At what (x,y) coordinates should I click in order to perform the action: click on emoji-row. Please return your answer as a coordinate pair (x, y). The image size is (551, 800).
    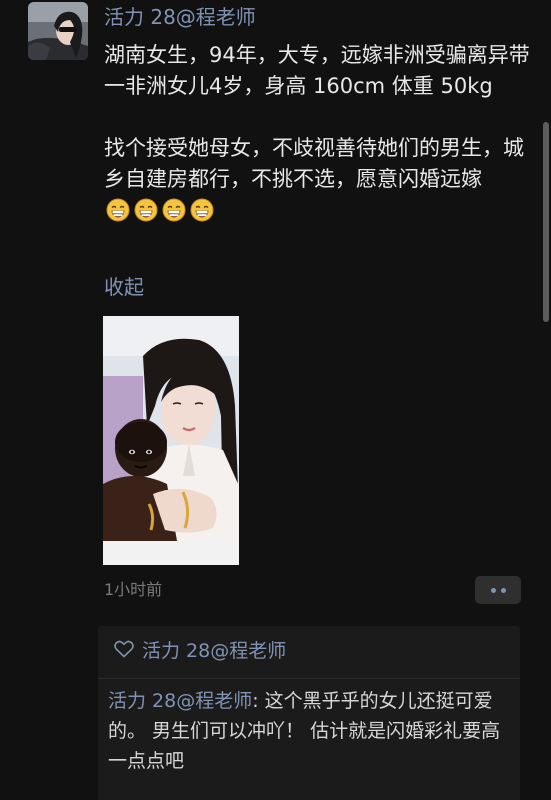
    Looking at the image, I should click on (160, 210).